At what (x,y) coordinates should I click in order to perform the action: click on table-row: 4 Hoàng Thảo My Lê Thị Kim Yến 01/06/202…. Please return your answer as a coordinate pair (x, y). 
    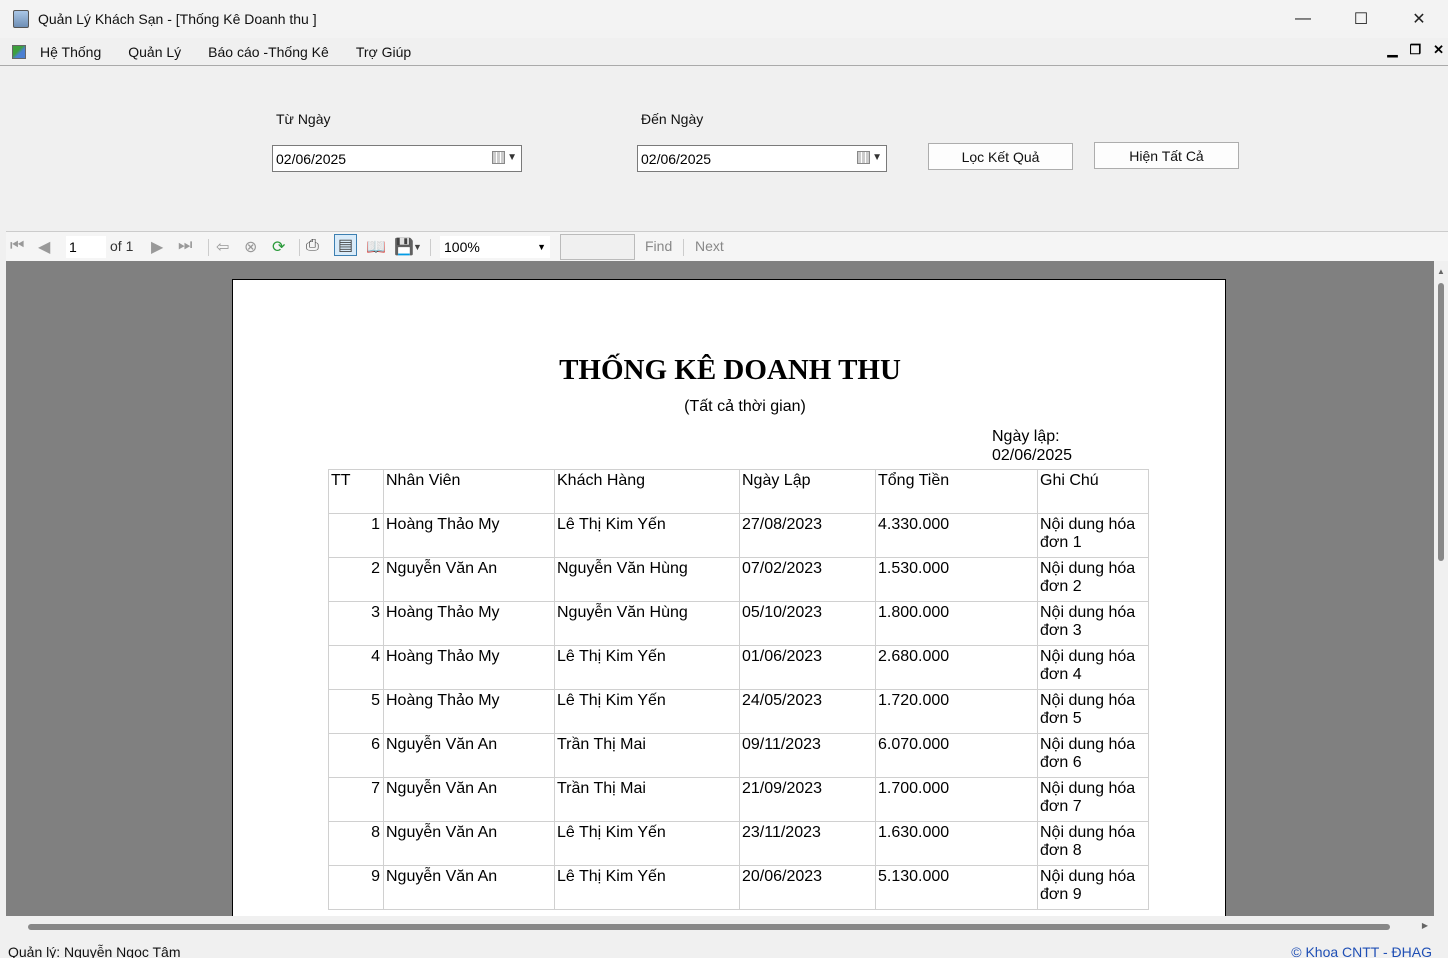
    Looking at the image, I should click on (738, 667).